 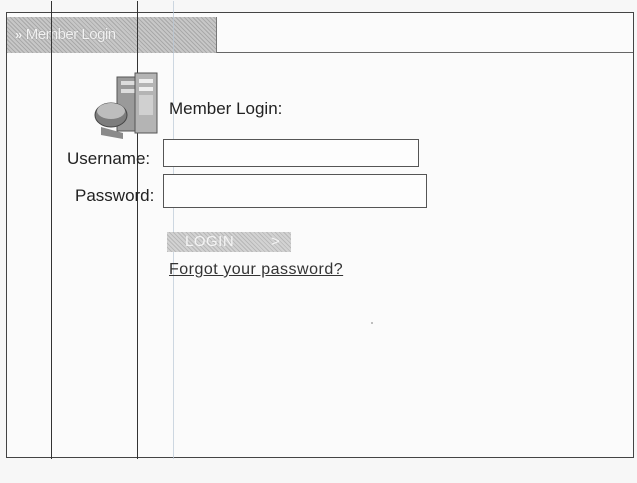 I want to click on password-field, so click(x=295, y=191).